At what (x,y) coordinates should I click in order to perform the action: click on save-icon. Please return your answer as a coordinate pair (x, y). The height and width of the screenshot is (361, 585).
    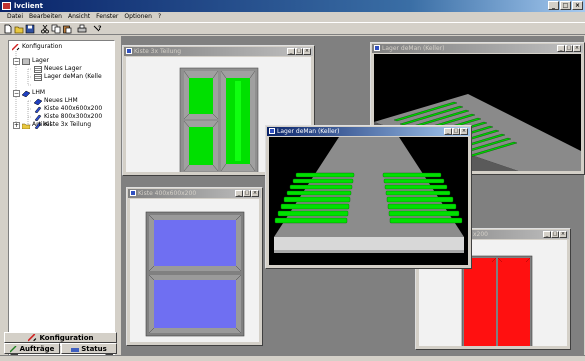
    Looking at the image, I should click on (30, 29).